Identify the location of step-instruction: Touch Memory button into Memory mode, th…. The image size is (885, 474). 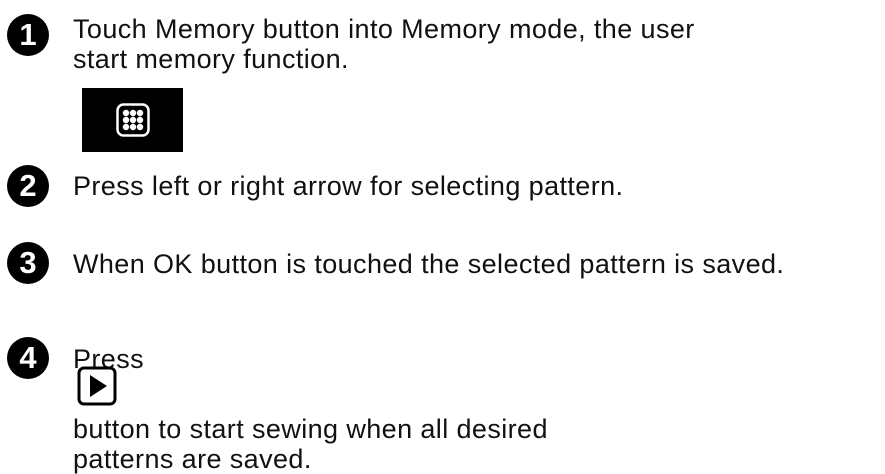
(384, 44).